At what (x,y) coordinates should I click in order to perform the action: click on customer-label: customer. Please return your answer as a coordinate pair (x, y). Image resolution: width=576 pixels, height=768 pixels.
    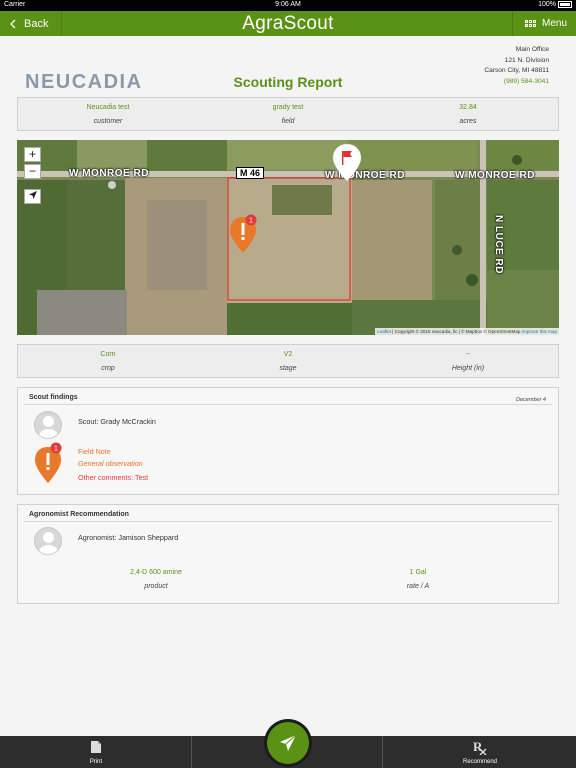
    Looking at the image, I should click on (108, 121).